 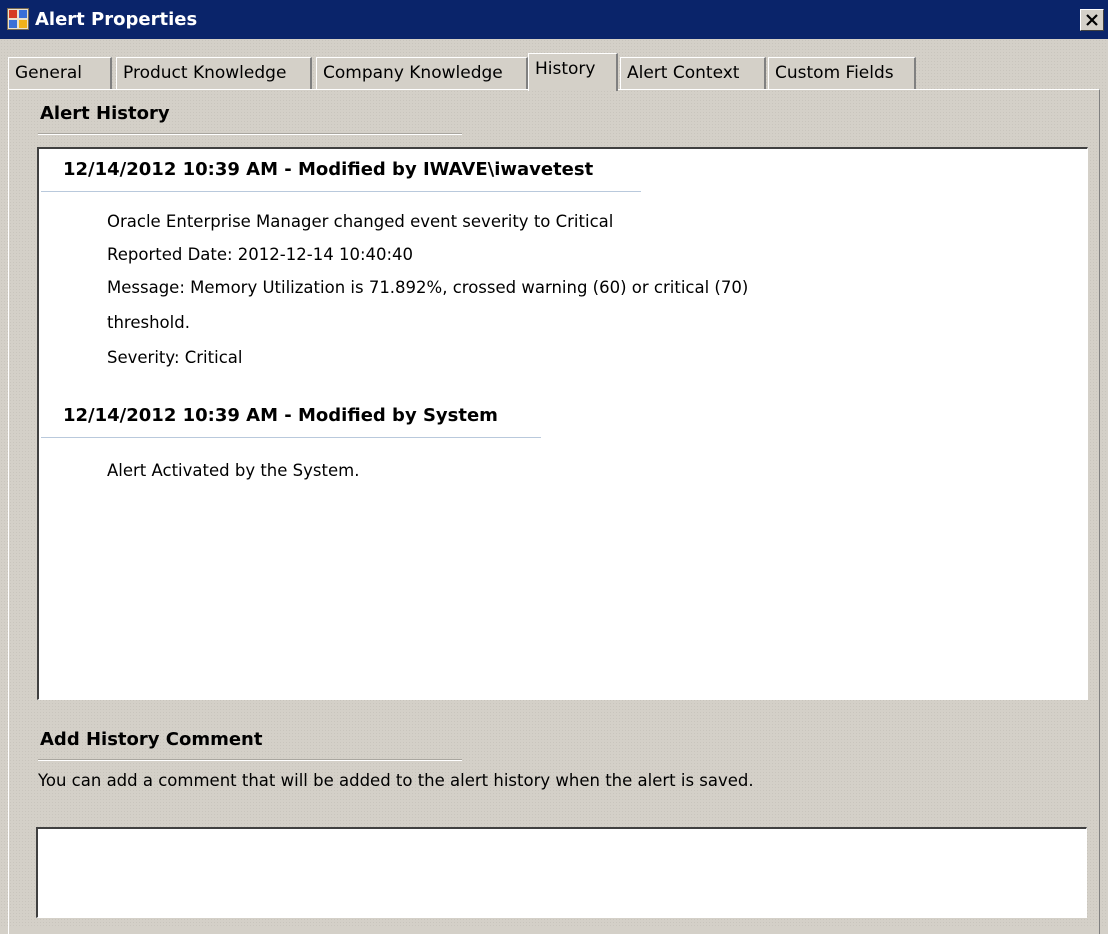 I want to click on alert-history-heading: Alert History, so click(x=105, y=113).